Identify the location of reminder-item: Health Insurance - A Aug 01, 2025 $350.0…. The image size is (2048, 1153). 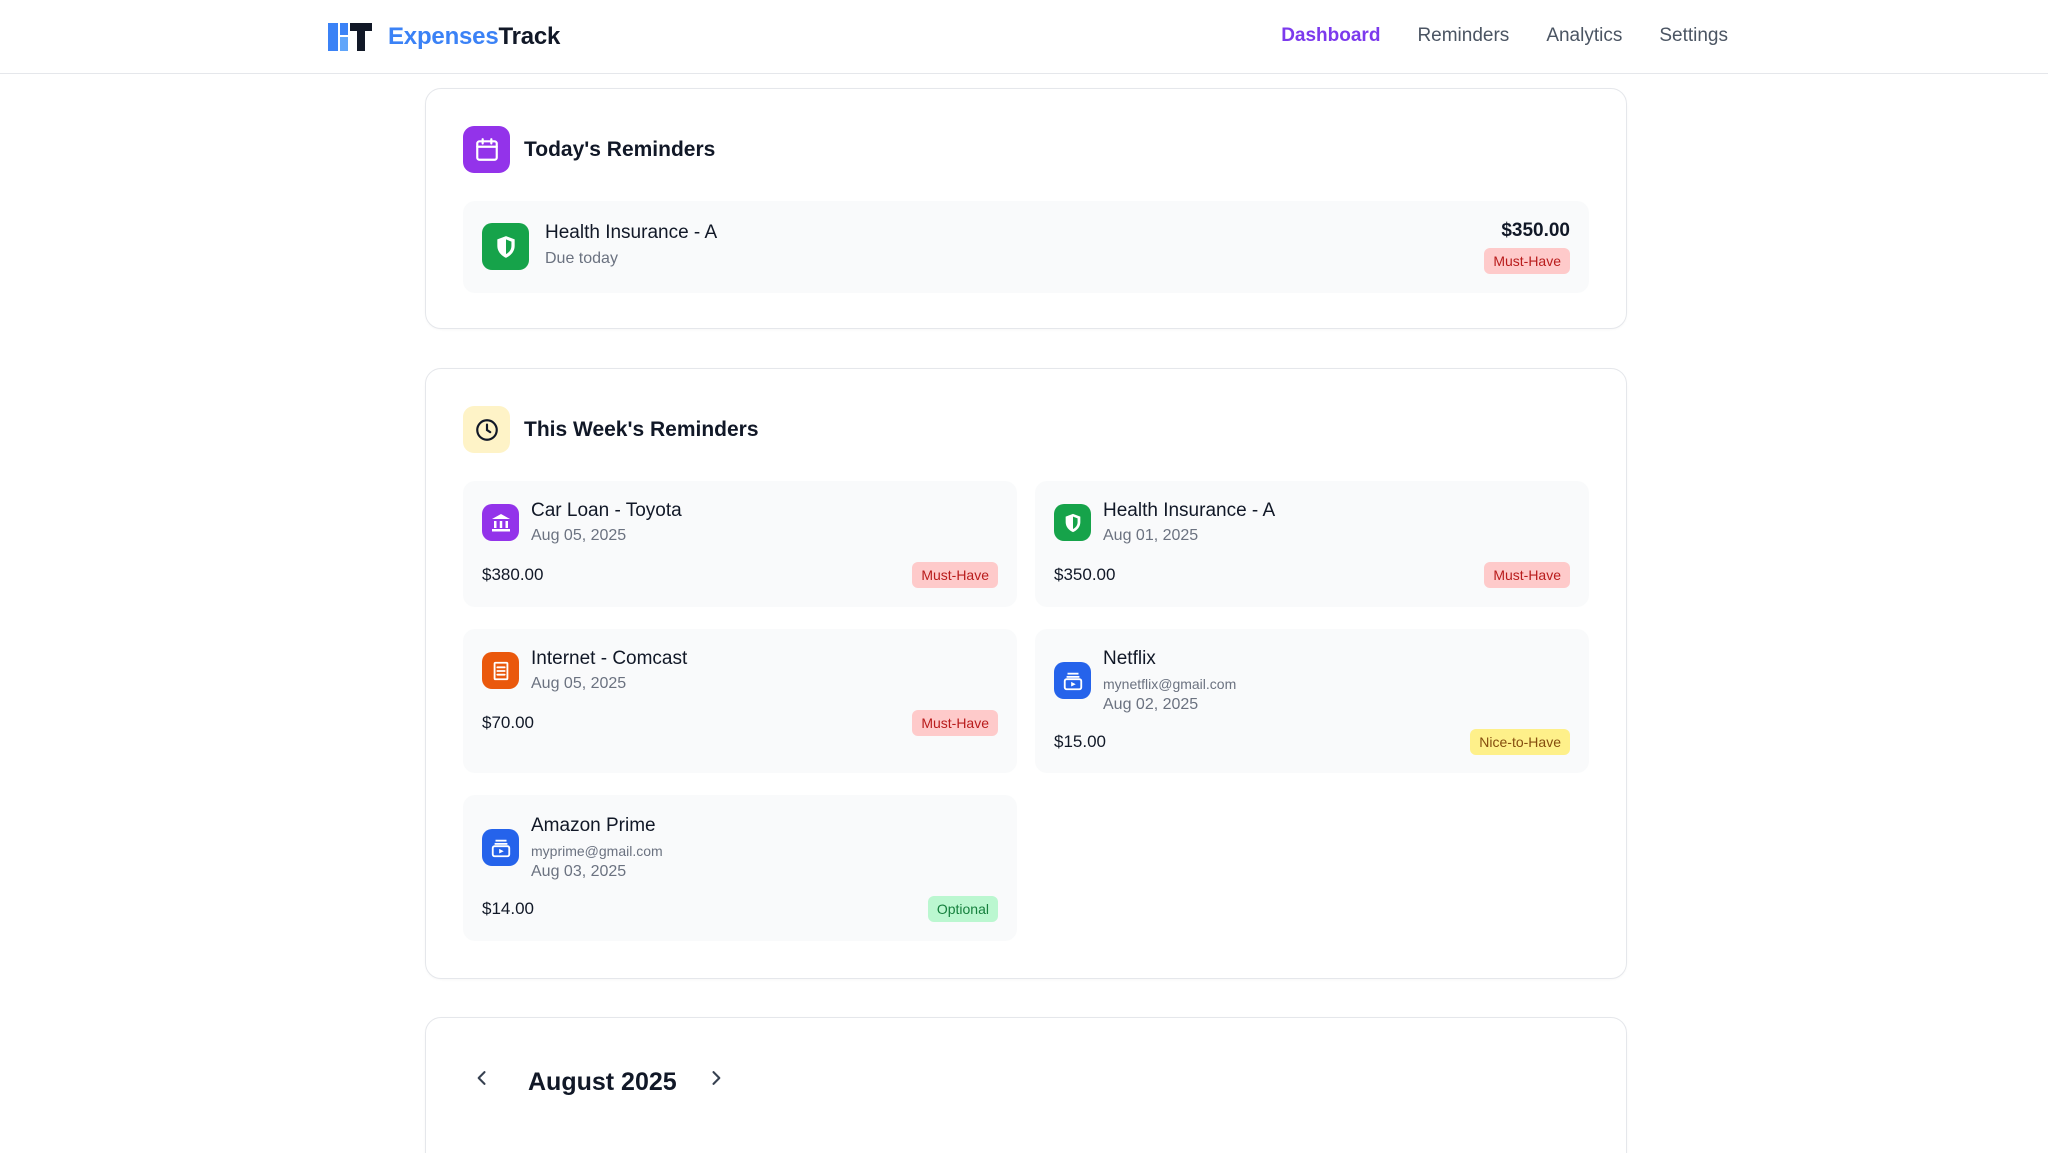
(1312, 544).